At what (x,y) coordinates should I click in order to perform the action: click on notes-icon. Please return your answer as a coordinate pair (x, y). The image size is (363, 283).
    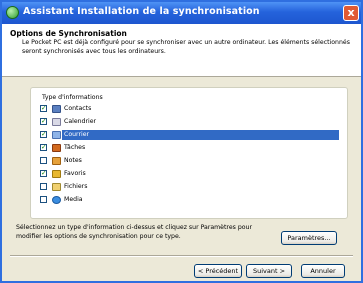
    Looking at the image, I should click on (56, 161).